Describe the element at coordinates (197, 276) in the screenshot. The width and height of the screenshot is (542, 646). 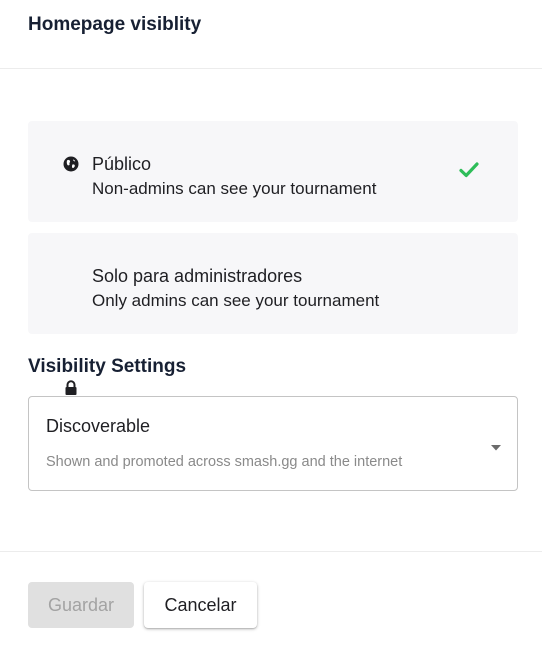
I see `option-admins-only-title: Solo para administradores` at that location.